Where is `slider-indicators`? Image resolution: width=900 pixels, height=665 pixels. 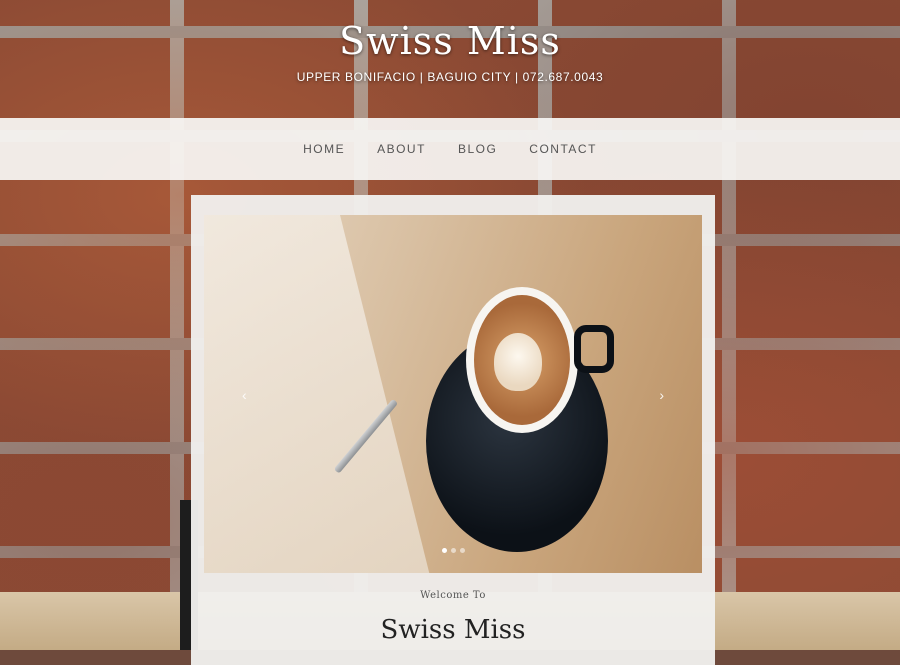
slider-indicators is located at coordinates (453, 550).